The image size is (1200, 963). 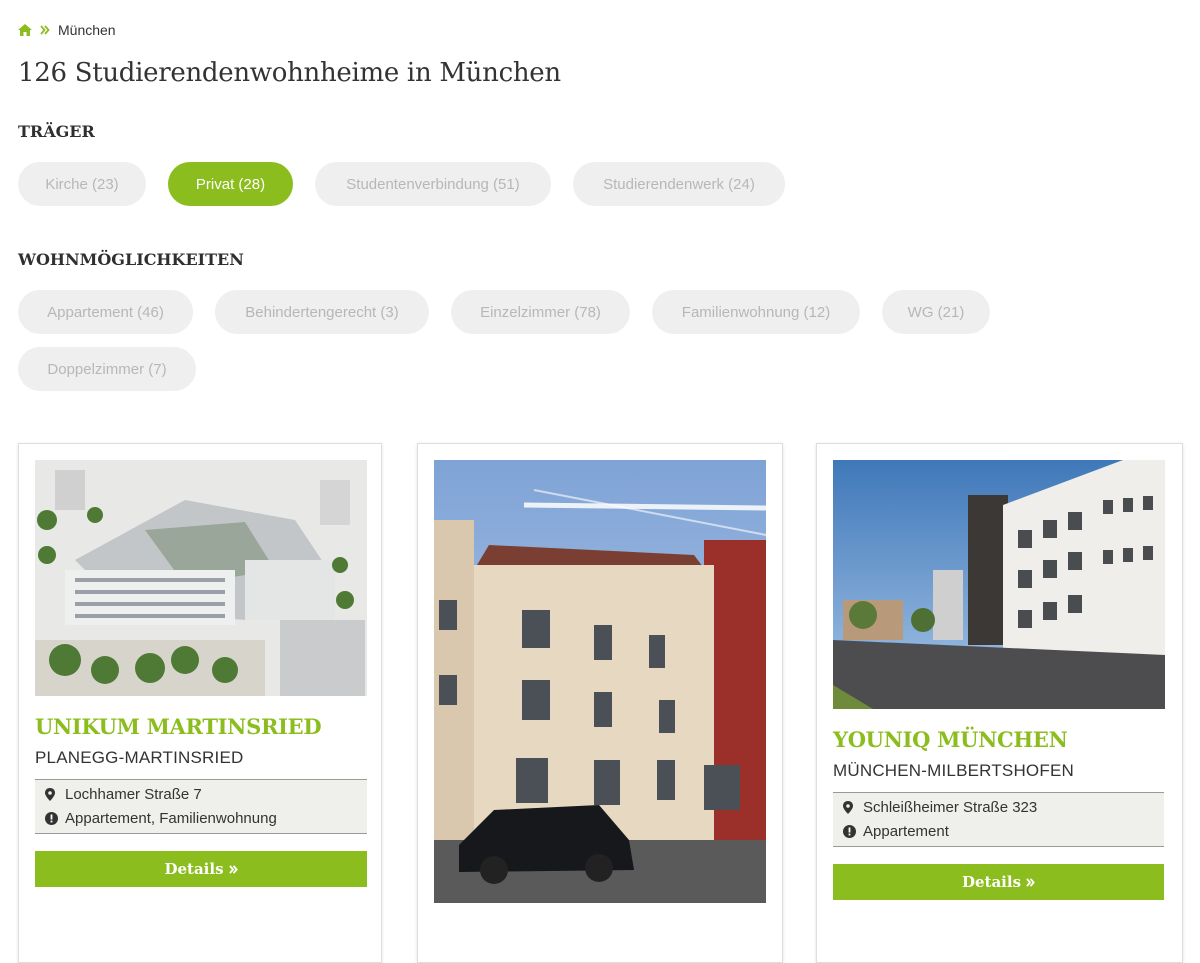 What do you see at coordinates (131, 259) in the screenshot?
I see `wohnmoeglichkeiten-heading: WOHNMÖGLICHKEITEN` at bounding box center [131, 259].